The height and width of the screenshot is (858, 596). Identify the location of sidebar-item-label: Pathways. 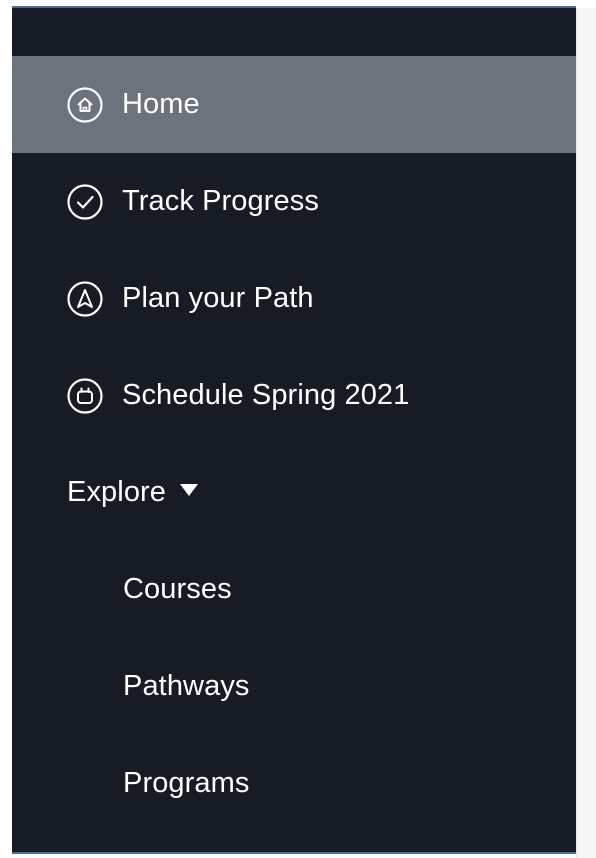
(186, 686).